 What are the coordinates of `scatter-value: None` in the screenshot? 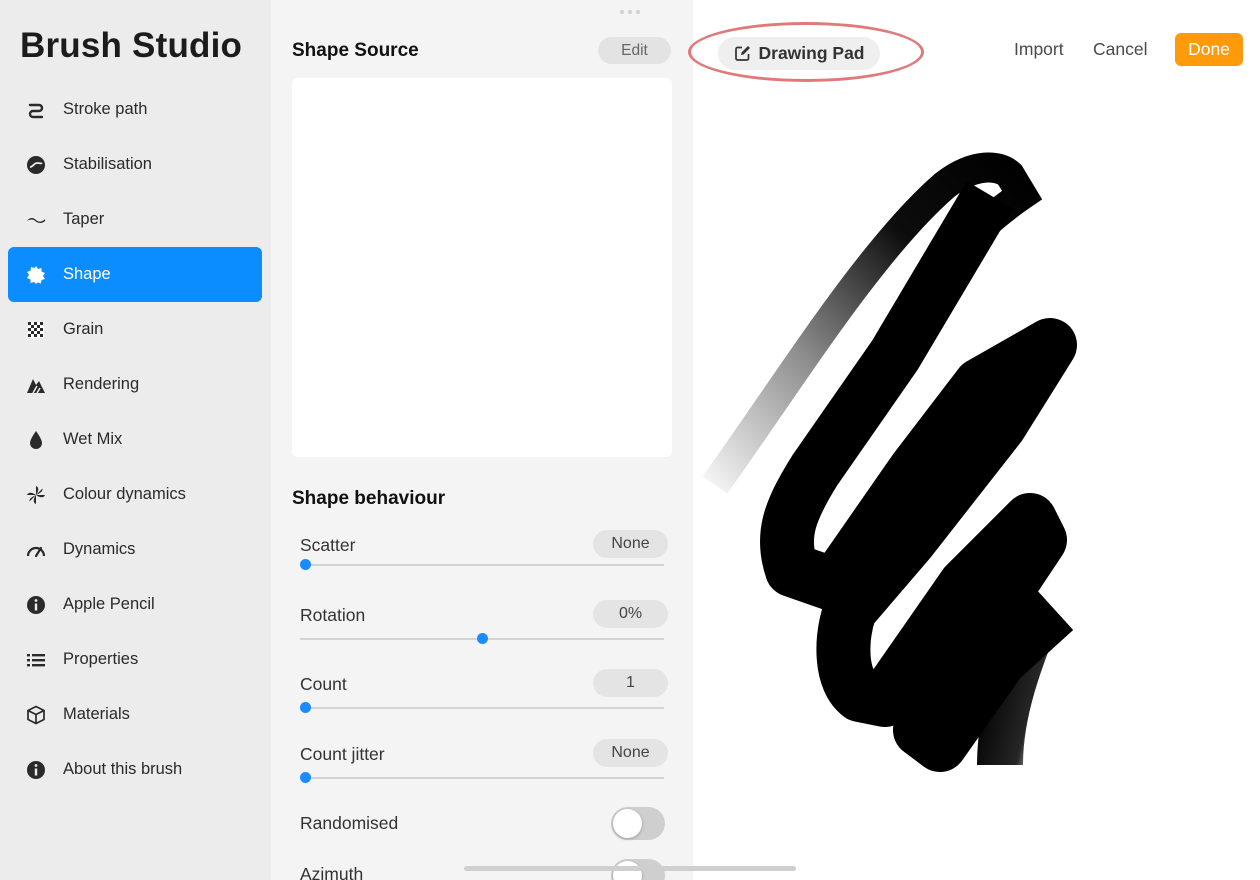 It's located at (630, 544).